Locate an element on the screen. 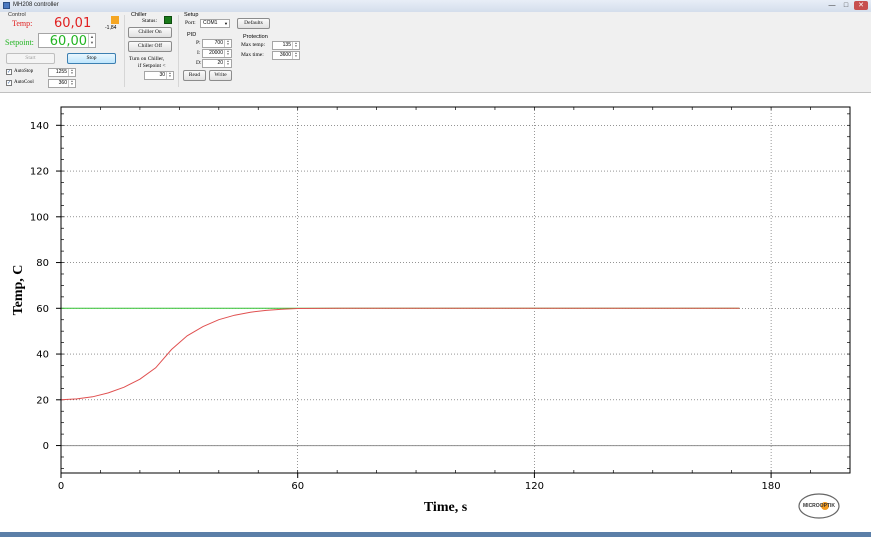 This screenshot has width=871, height=537. max-time-value: 3600 is located at coordinates (285, 55).